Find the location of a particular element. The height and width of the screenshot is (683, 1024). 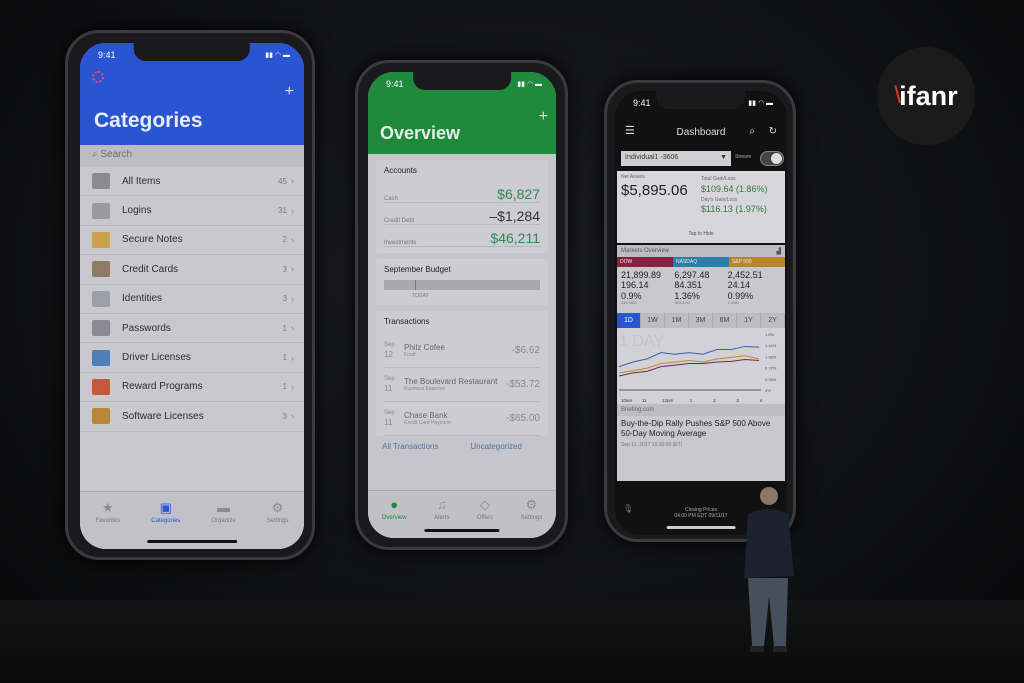

favorites-icon: ★ is located at coordinates (108, 507).